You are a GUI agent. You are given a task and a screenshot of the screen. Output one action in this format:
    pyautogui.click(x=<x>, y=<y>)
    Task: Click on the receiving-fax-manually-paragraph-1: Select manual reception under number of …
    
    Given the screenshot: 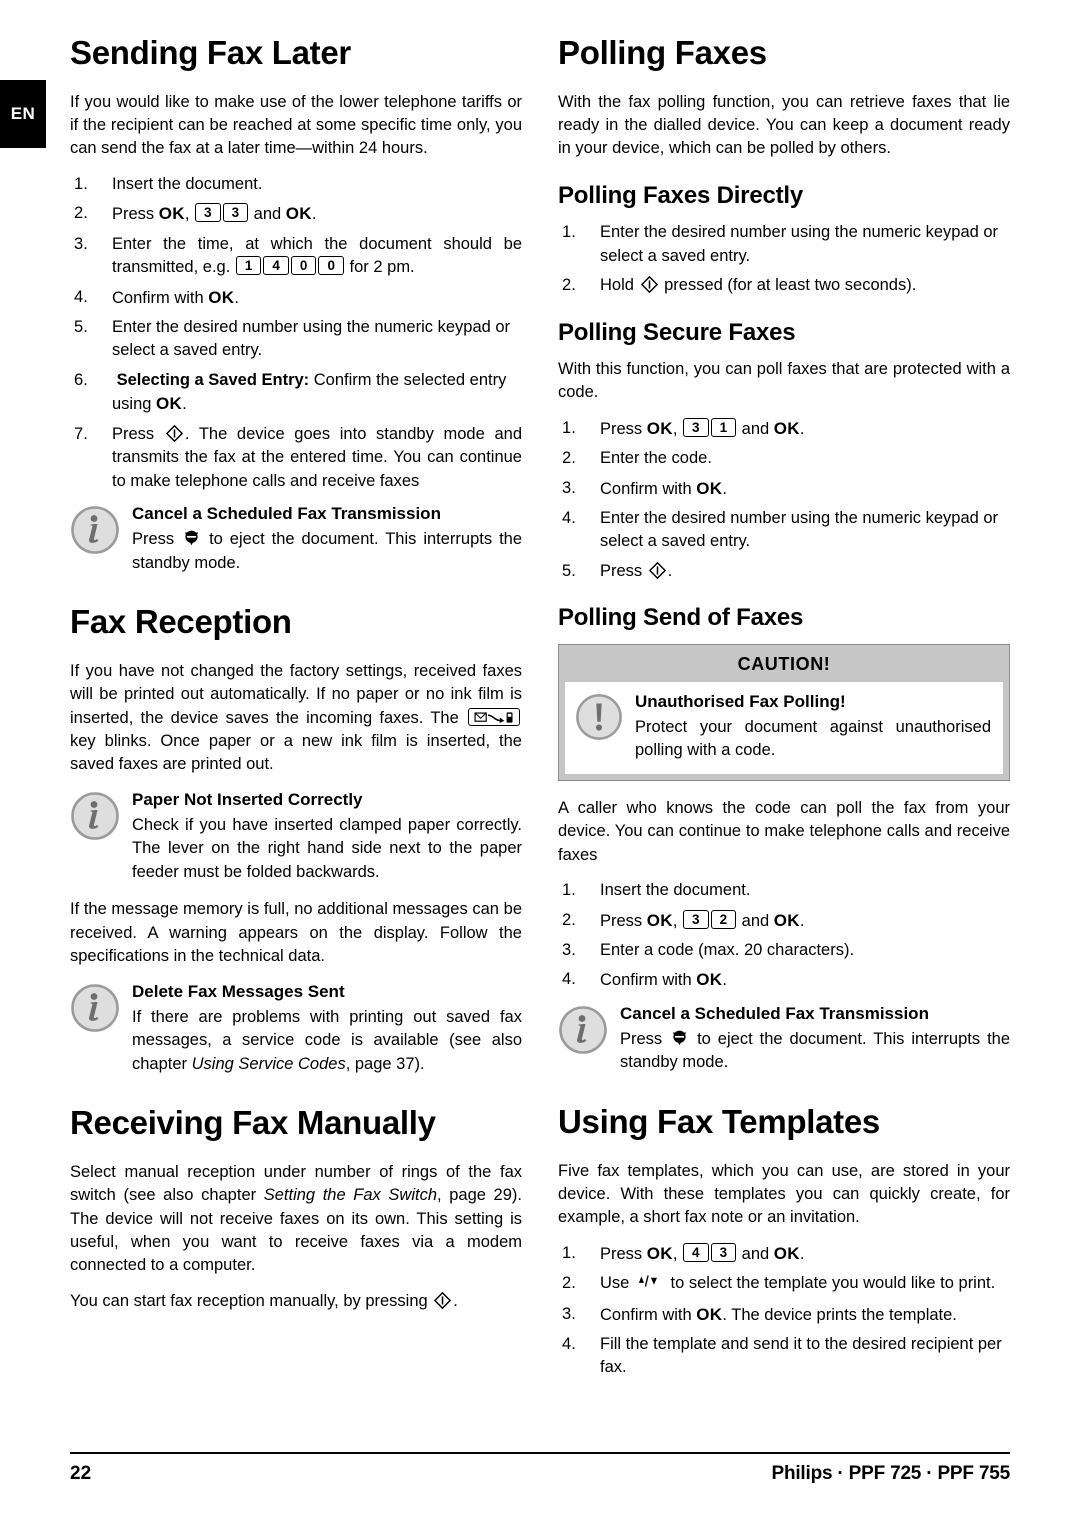 What is the action you would take?
    pyautogui.click(x=296, y=1218)
    